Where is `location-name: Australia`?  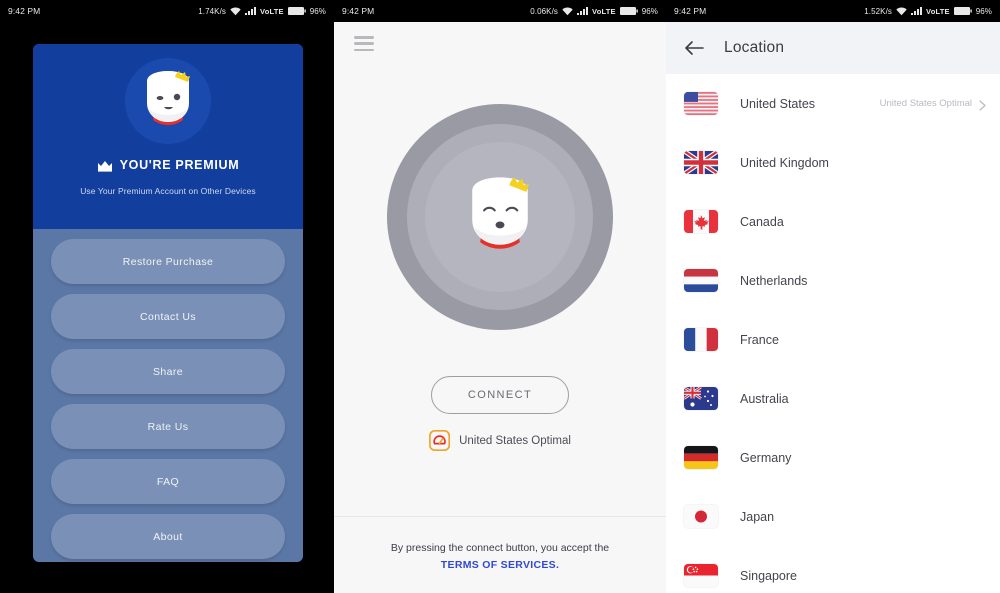 location-name: Australia is located at coordinates (764, 398).